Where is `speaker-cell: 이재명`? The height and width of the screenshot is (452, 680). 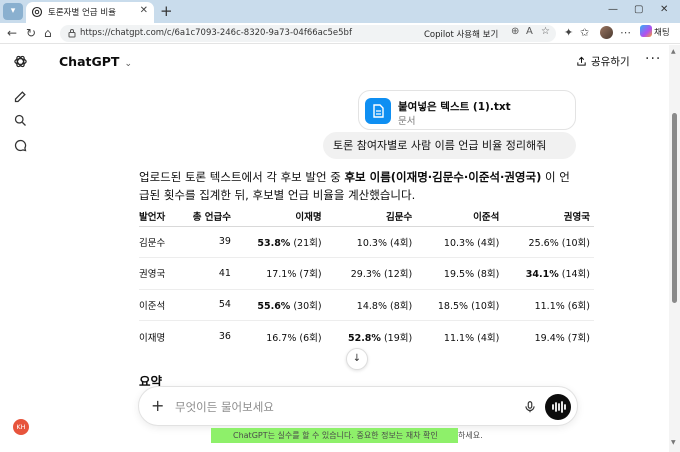 speaker-cell: 이재명 is located at coordinates (158, 337).